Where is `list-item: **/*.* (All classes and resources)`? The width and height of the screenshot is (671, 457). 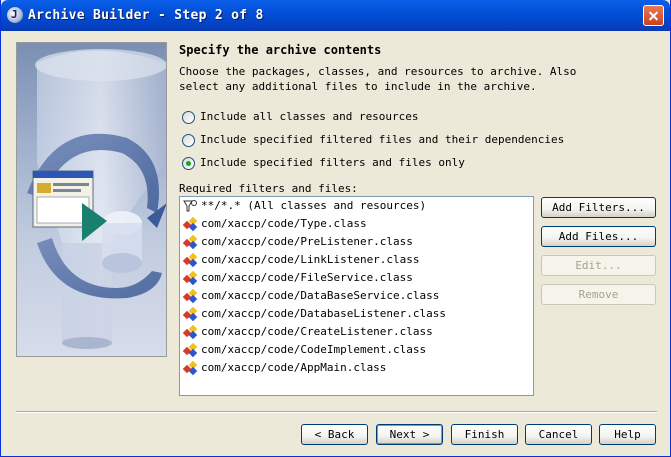 list-item: **/*.* (All classes and resources) is located at coordinates (356, 206).